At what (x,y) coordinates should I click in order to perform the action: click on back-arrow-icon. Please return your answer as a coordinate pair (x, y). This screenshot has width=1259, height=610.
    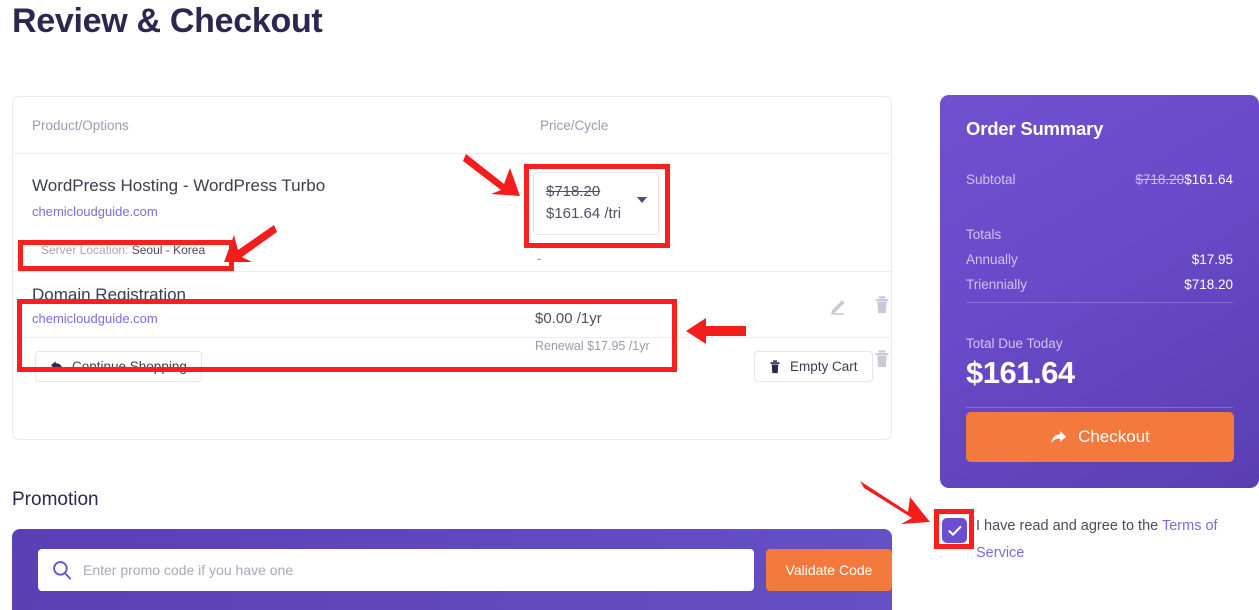
    Looking at the image, I should click on (57, 366).